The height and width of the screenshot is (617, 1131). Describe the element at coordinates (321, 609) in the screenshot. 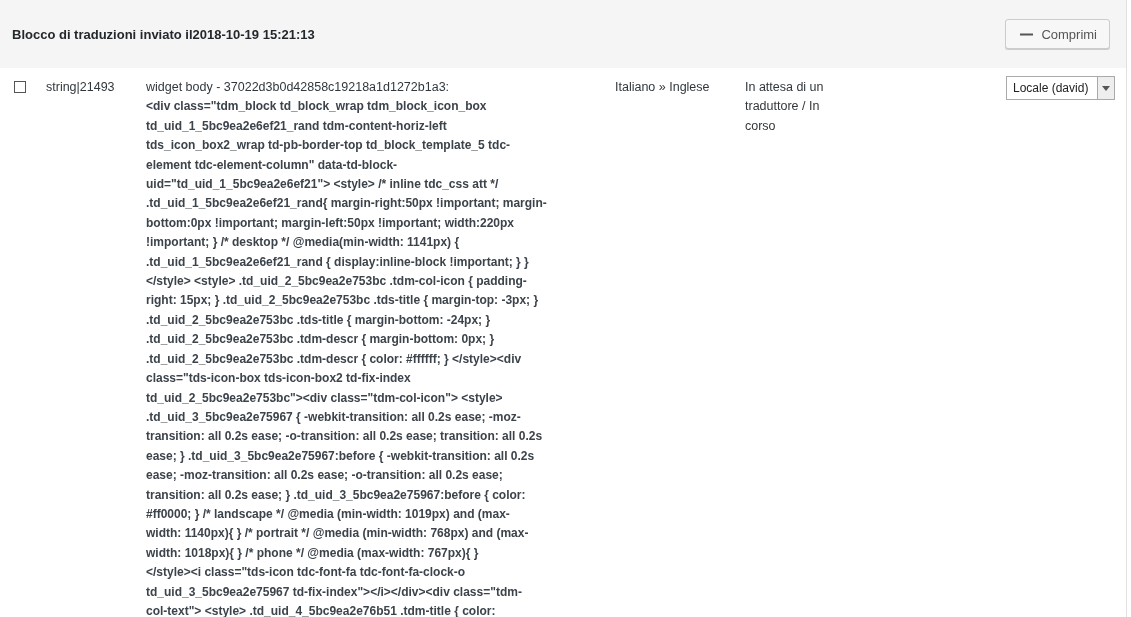

I see `code-line: col-text"> <style> .td_uid_4_5bc9ea2e76b51 .tdm-title { color:` at that location.